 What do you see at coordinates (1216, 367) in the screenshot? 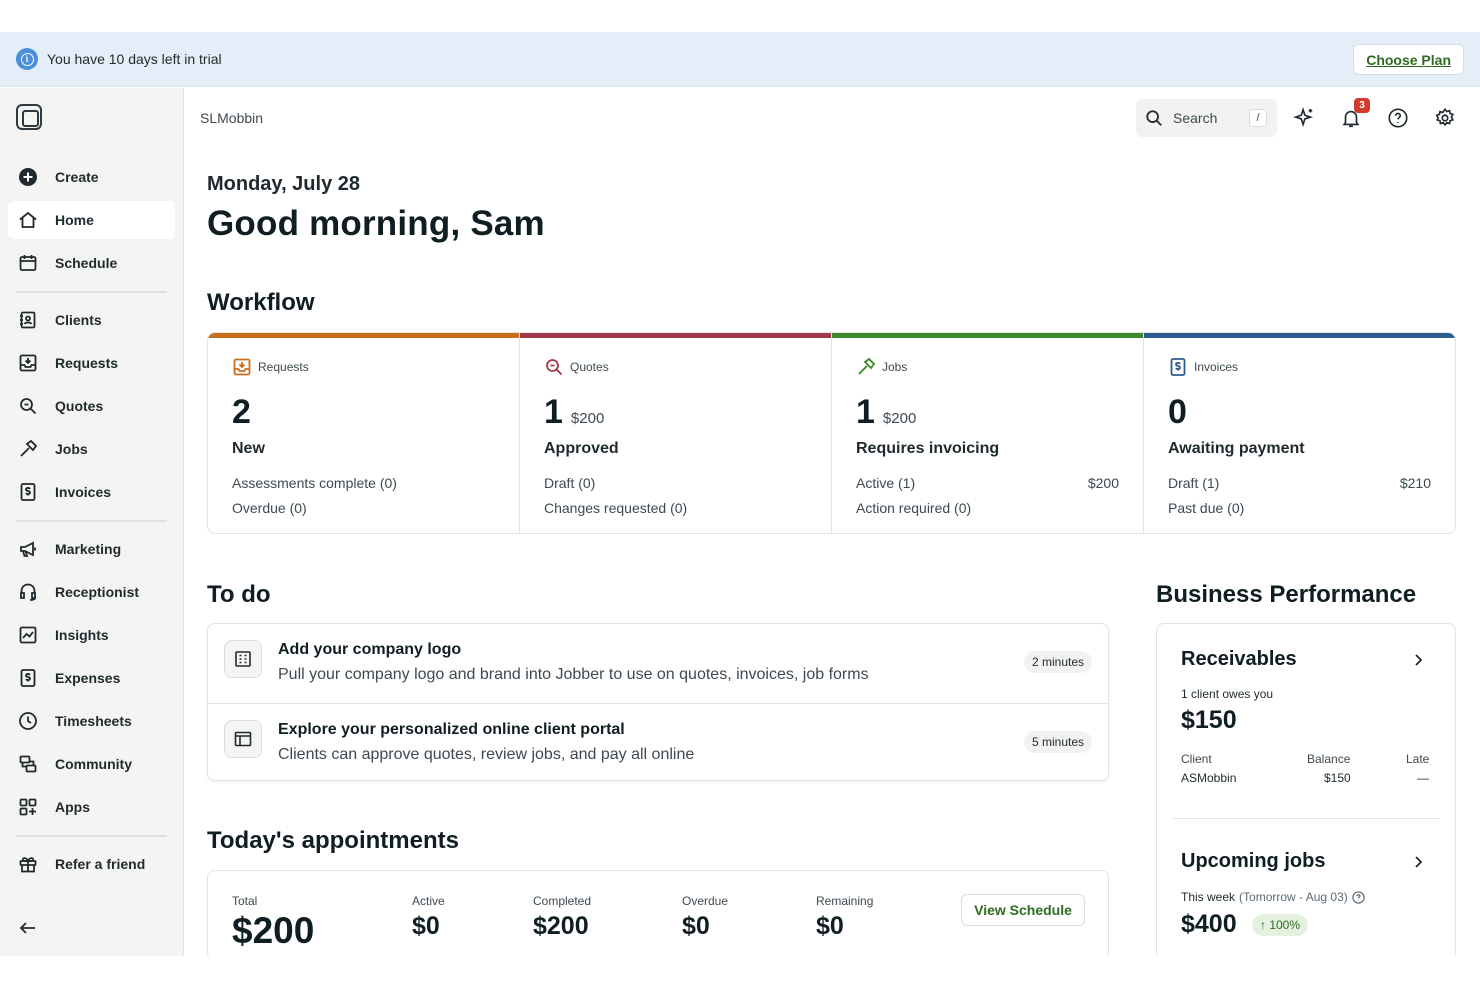
I see `workflow-name: Invoices` at bounding box center [1216, 367].